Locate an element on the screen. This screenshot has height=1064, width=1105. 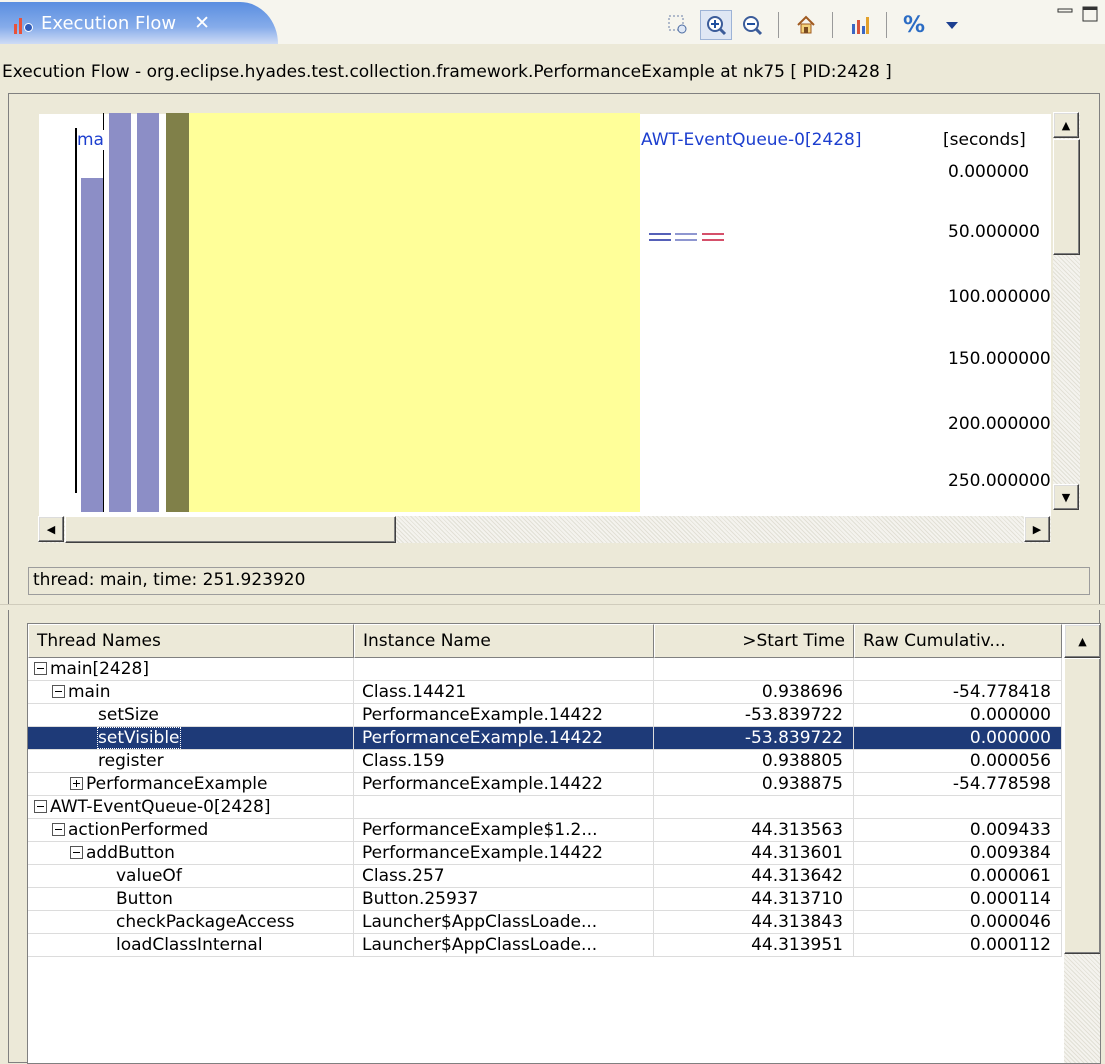
table-row: AWT-EventQueue-0[2428] is located at coordinates (545, 807).